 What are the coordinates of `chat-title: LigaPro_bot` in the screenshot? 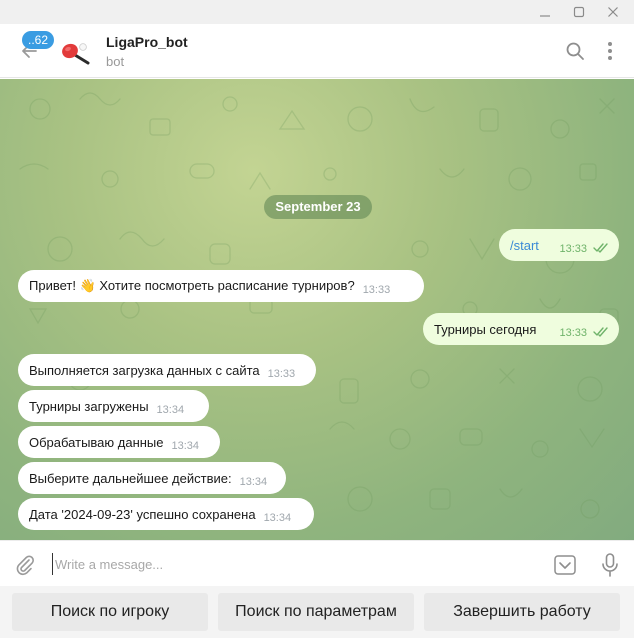 It's located at (147, 42).